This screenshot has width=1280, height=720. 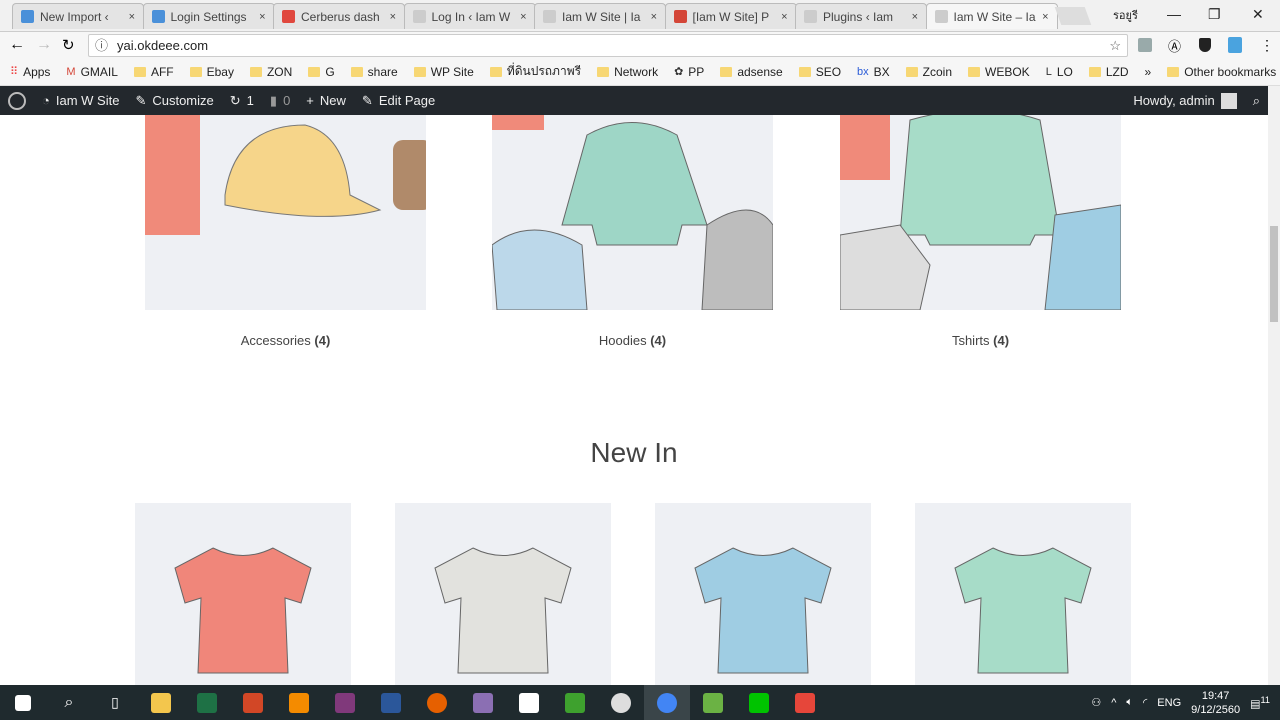 I want to click on extension-icon, so click(x=1145, y=45).